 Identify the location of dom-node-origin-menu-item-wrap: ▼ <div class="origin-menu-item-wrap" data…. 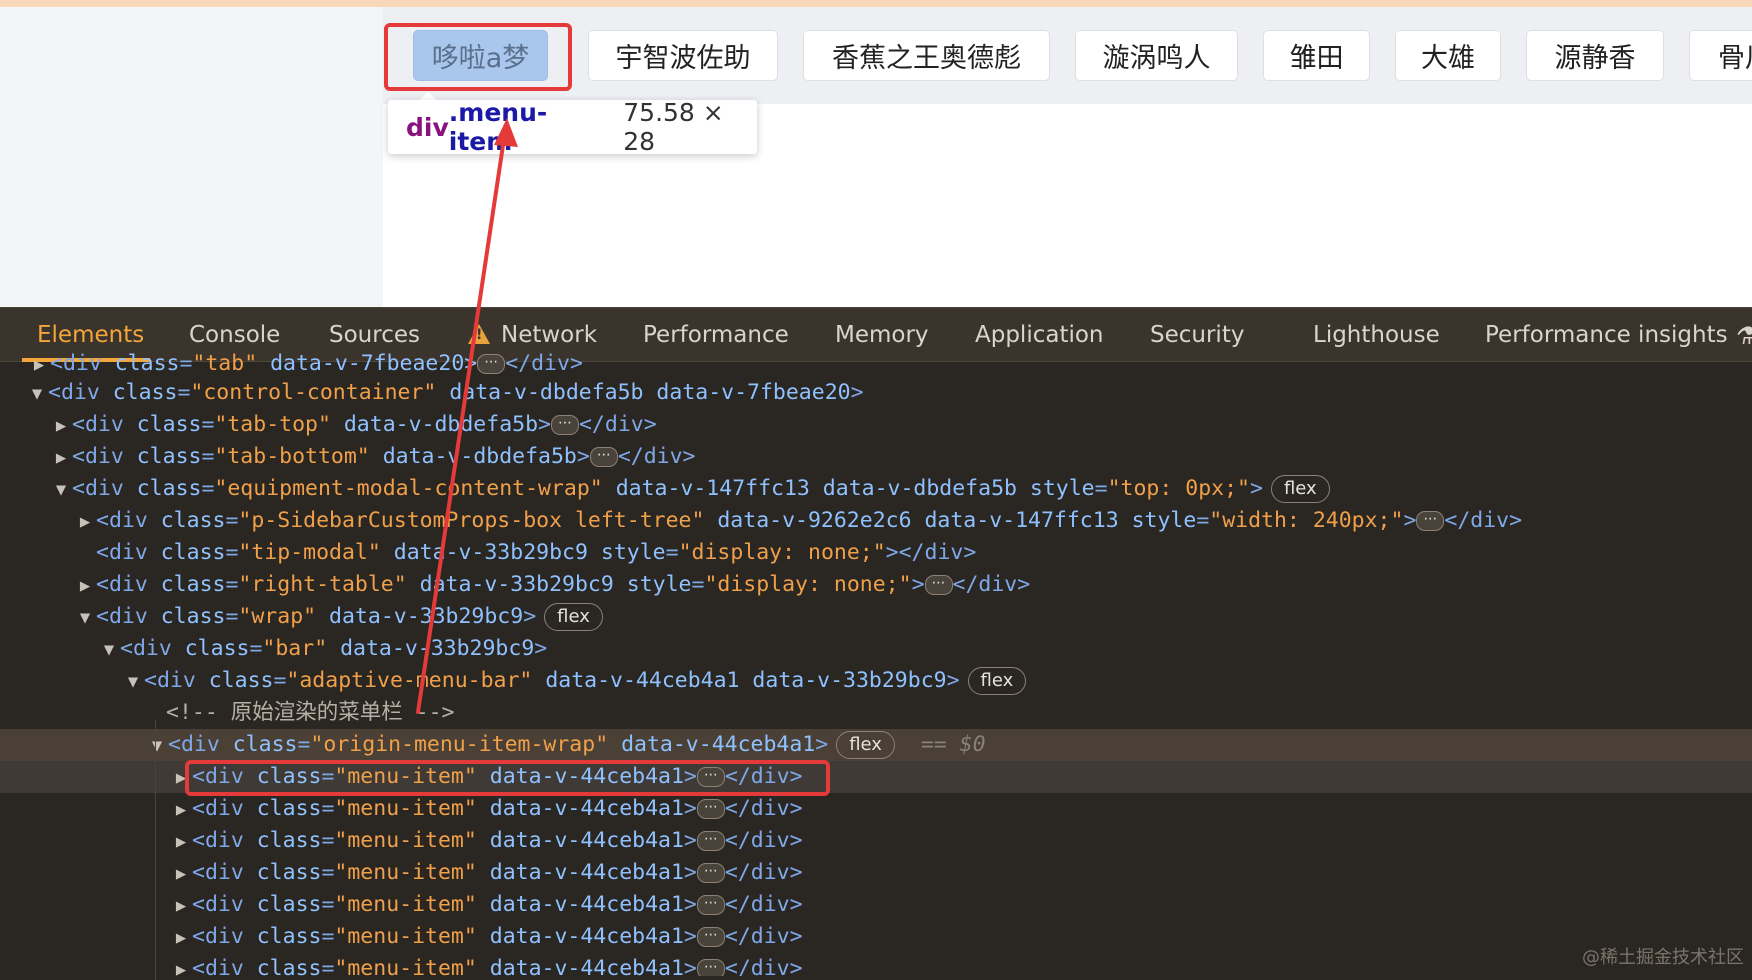
(876, 745).